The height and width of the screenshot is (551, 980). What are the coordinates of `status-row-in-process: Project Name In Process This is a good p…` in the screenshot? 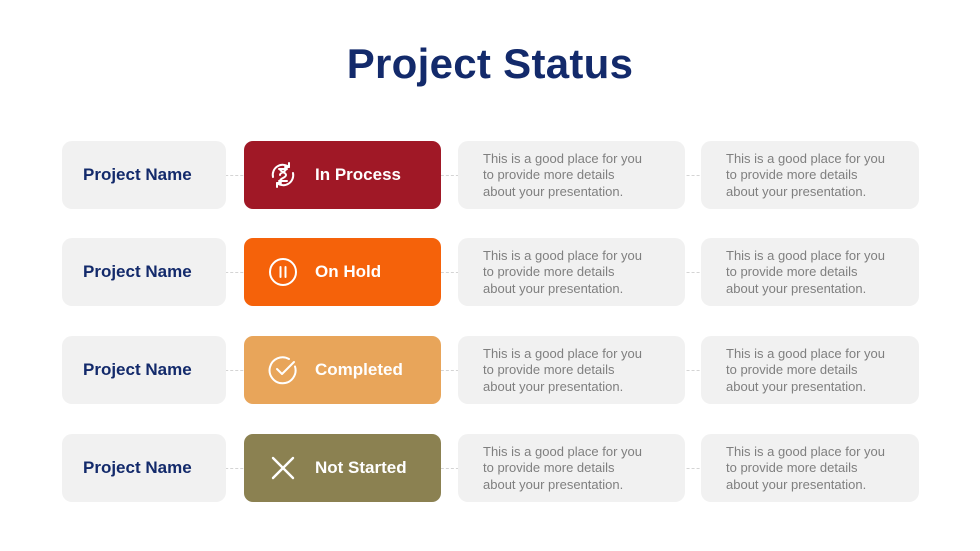 It's located at (490, 175).